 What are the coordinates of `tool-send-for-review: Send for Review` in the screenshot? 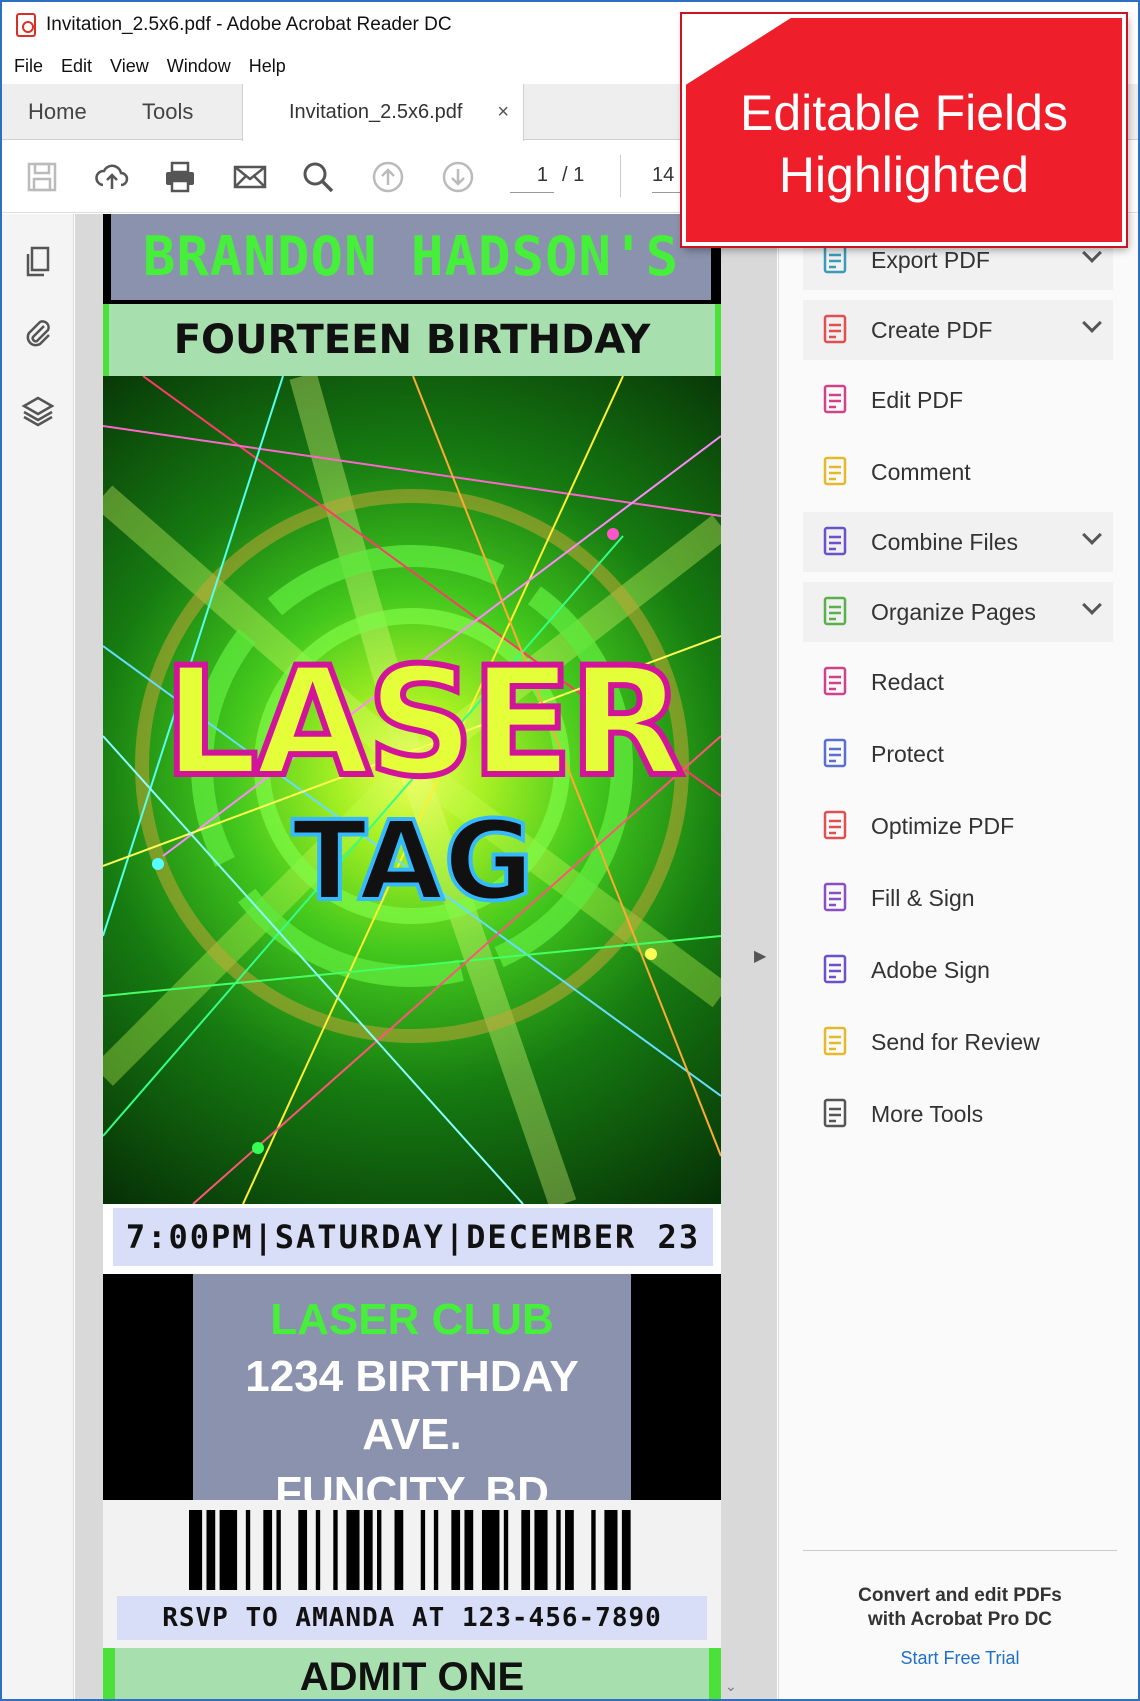 It's located at (958, 1042).